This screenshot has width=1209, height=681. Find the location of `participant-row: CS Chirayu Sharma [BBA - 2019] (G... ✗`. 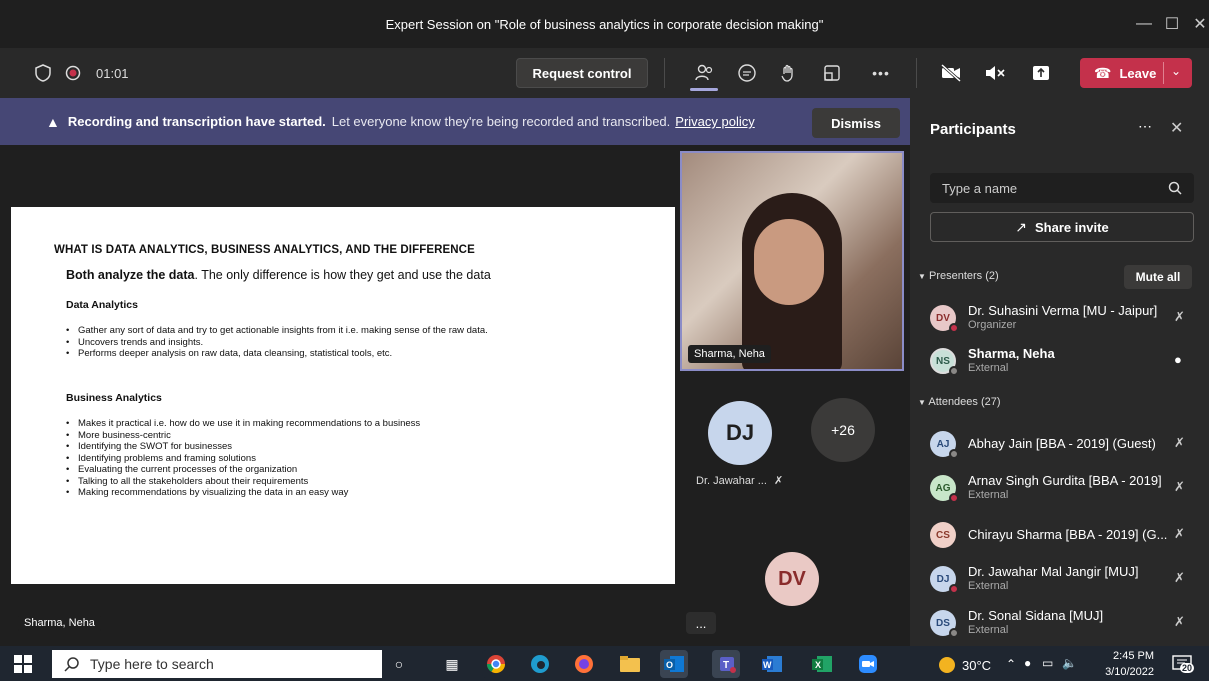

participant-row: CS Chirayu Sharma [BBA - 2019] (G... ✗ is located at coordinates (1065, 535).